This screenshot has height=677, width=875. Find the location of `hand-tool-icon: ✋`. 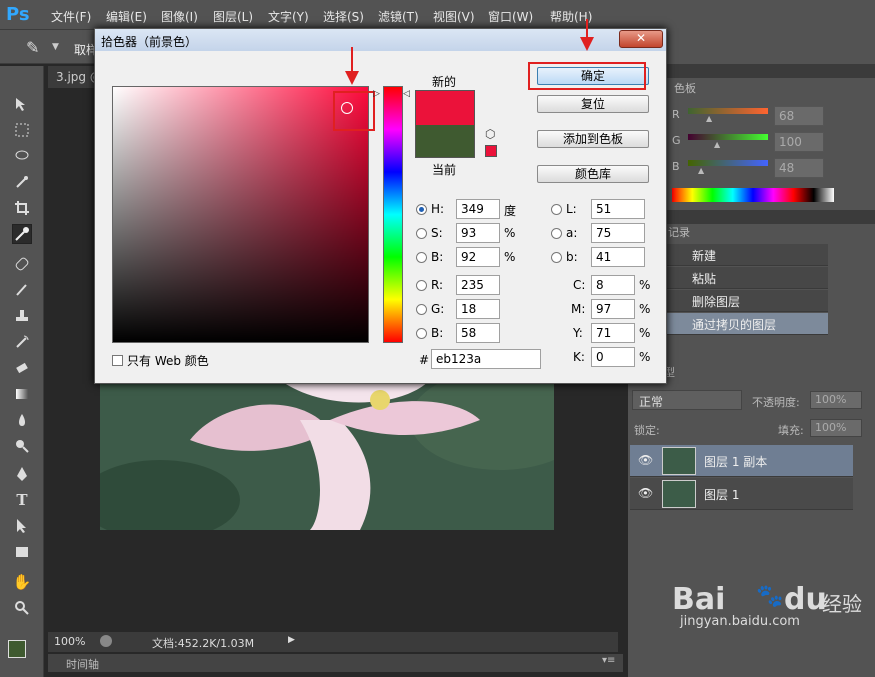

hand-tool-icon: ✋ is located at coordinates (22, 582).